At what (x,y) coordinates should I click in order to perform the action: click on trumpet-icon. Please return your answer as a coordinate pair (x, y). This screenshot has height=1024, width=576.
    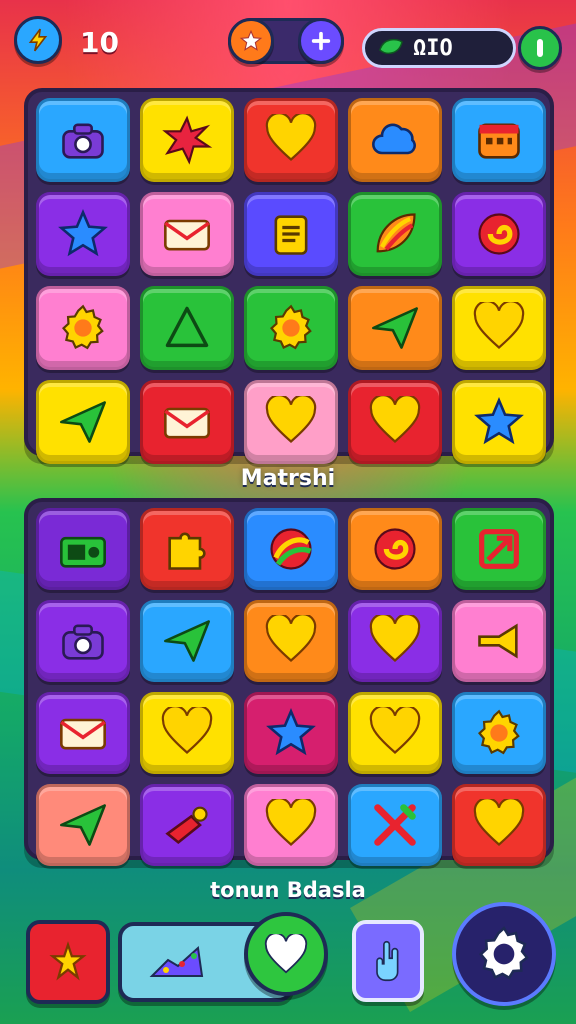
    Looking at the image, I should click on (498, 641).